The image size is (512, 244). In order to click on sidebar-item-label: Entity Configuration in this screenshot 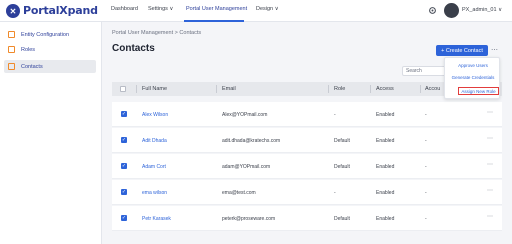, I will do `click(45, 34)`.